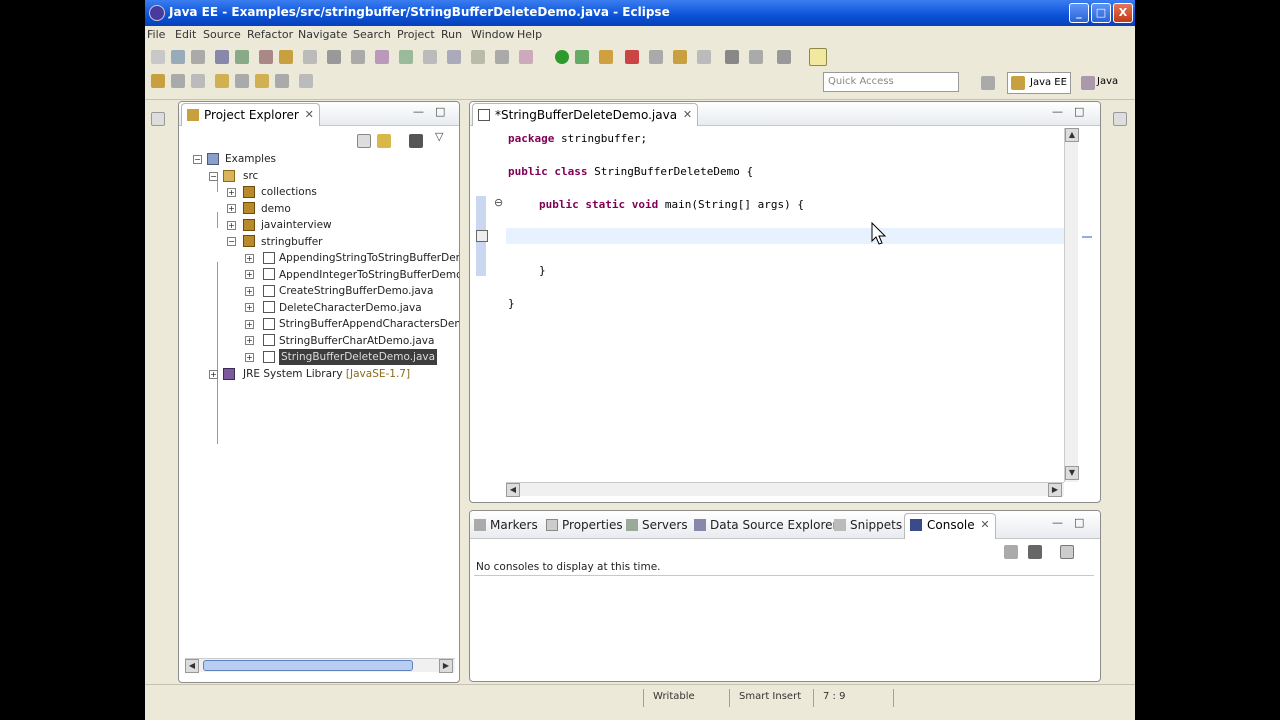 The width and height of the screenshot is (1280, 720). I want to click on editor-tab: *StringBufferDeleteDemo.java ✕, so click(585, 114).